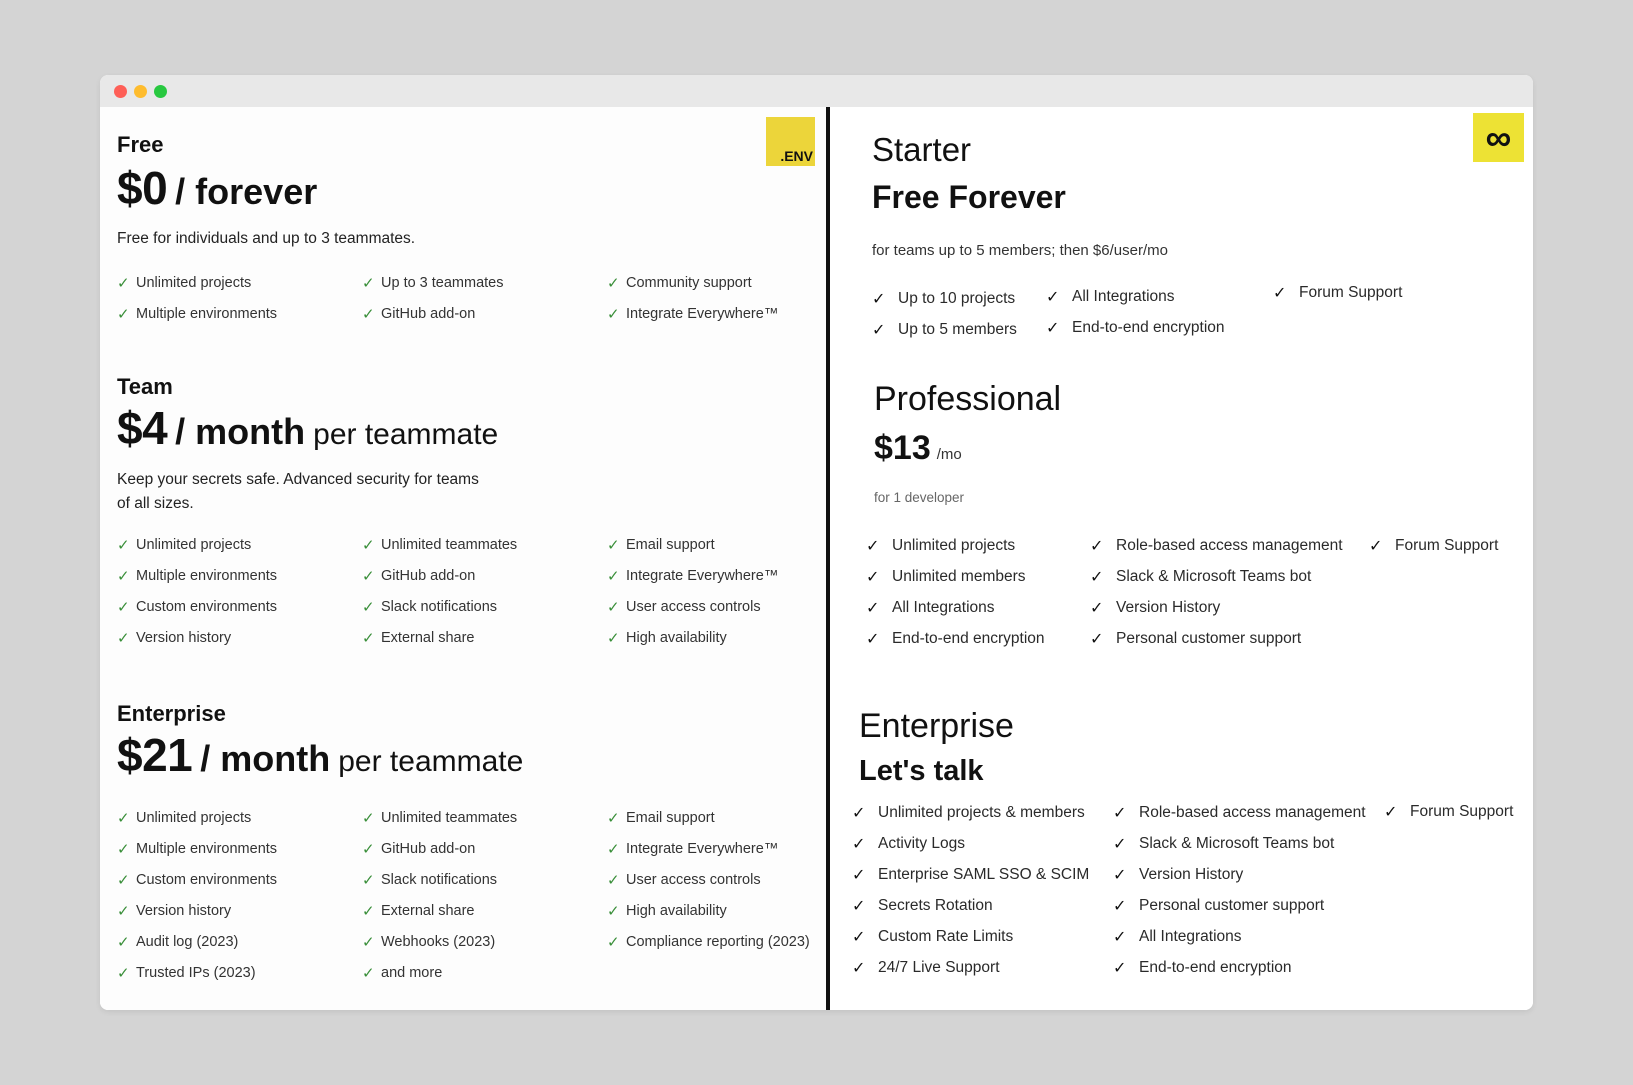 This screenshot has height=1085, width=1633. Describe the element at coordinates (689, 282) in the screenshot. I see `feature-label: Community support` at that location.